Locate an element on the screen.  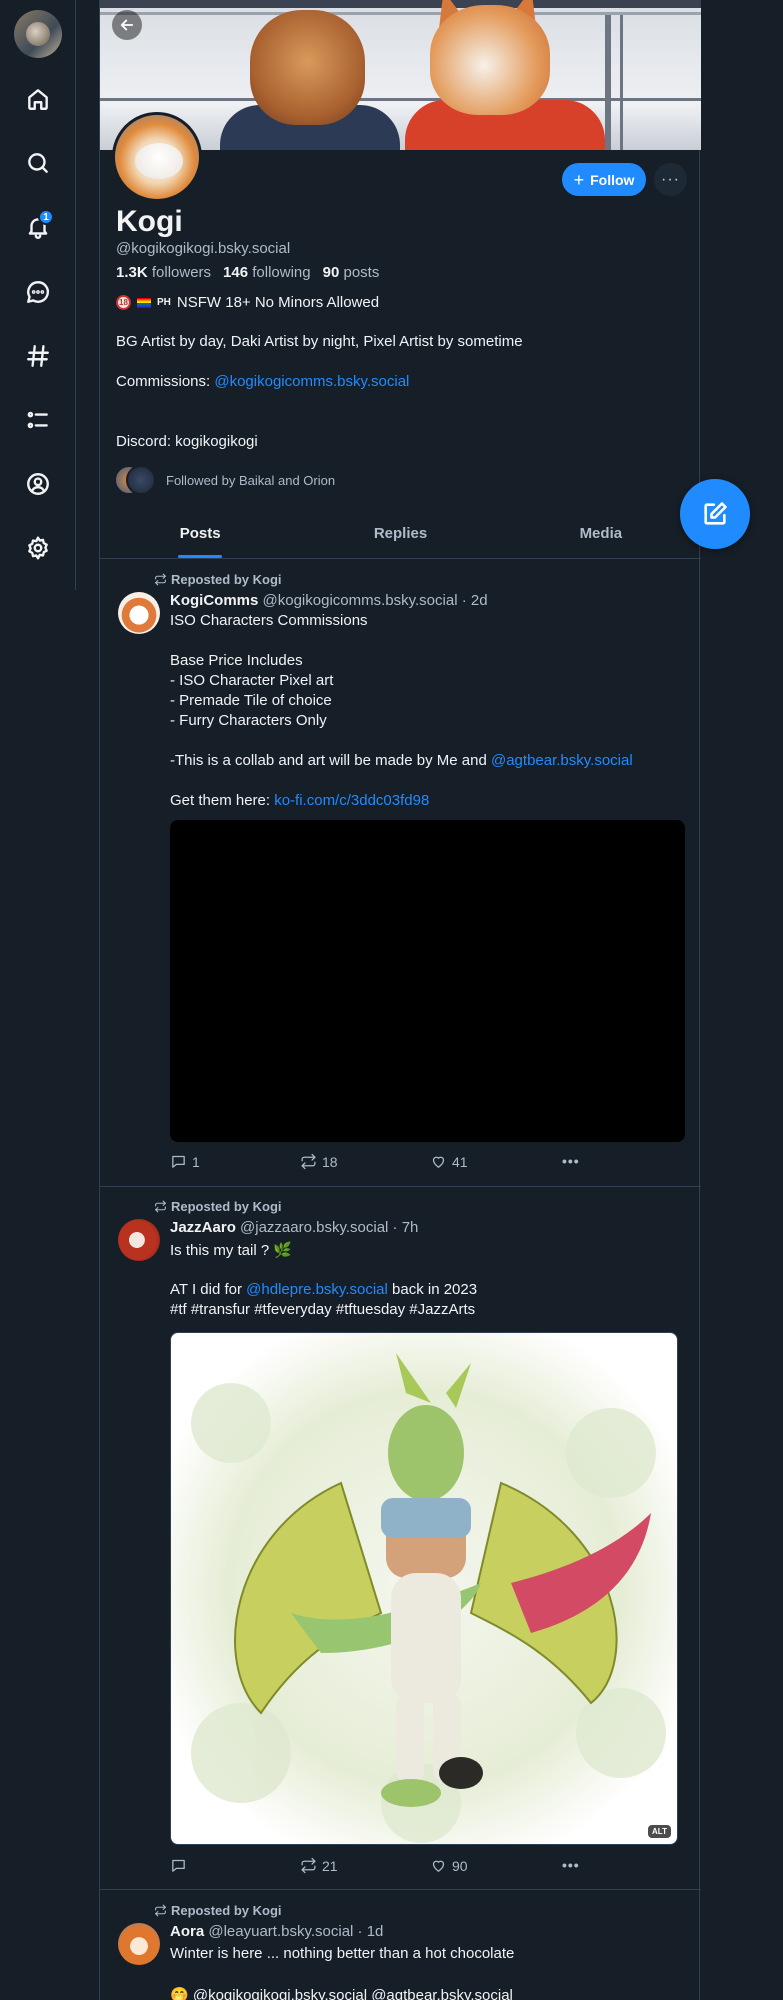
post-author-handle: @leayuart.bsky.social is located at coordinates (280, 1931).